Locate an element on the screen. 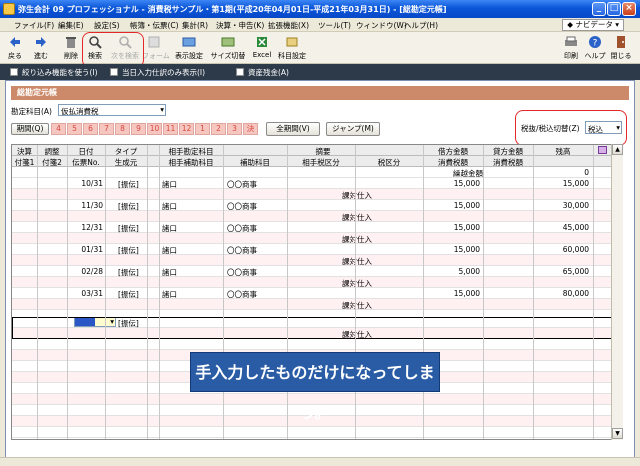  table-row: 11/30 [振伝] 諸口 〇〇商事 15,000 30,000 is located at coordinates (317, 205).